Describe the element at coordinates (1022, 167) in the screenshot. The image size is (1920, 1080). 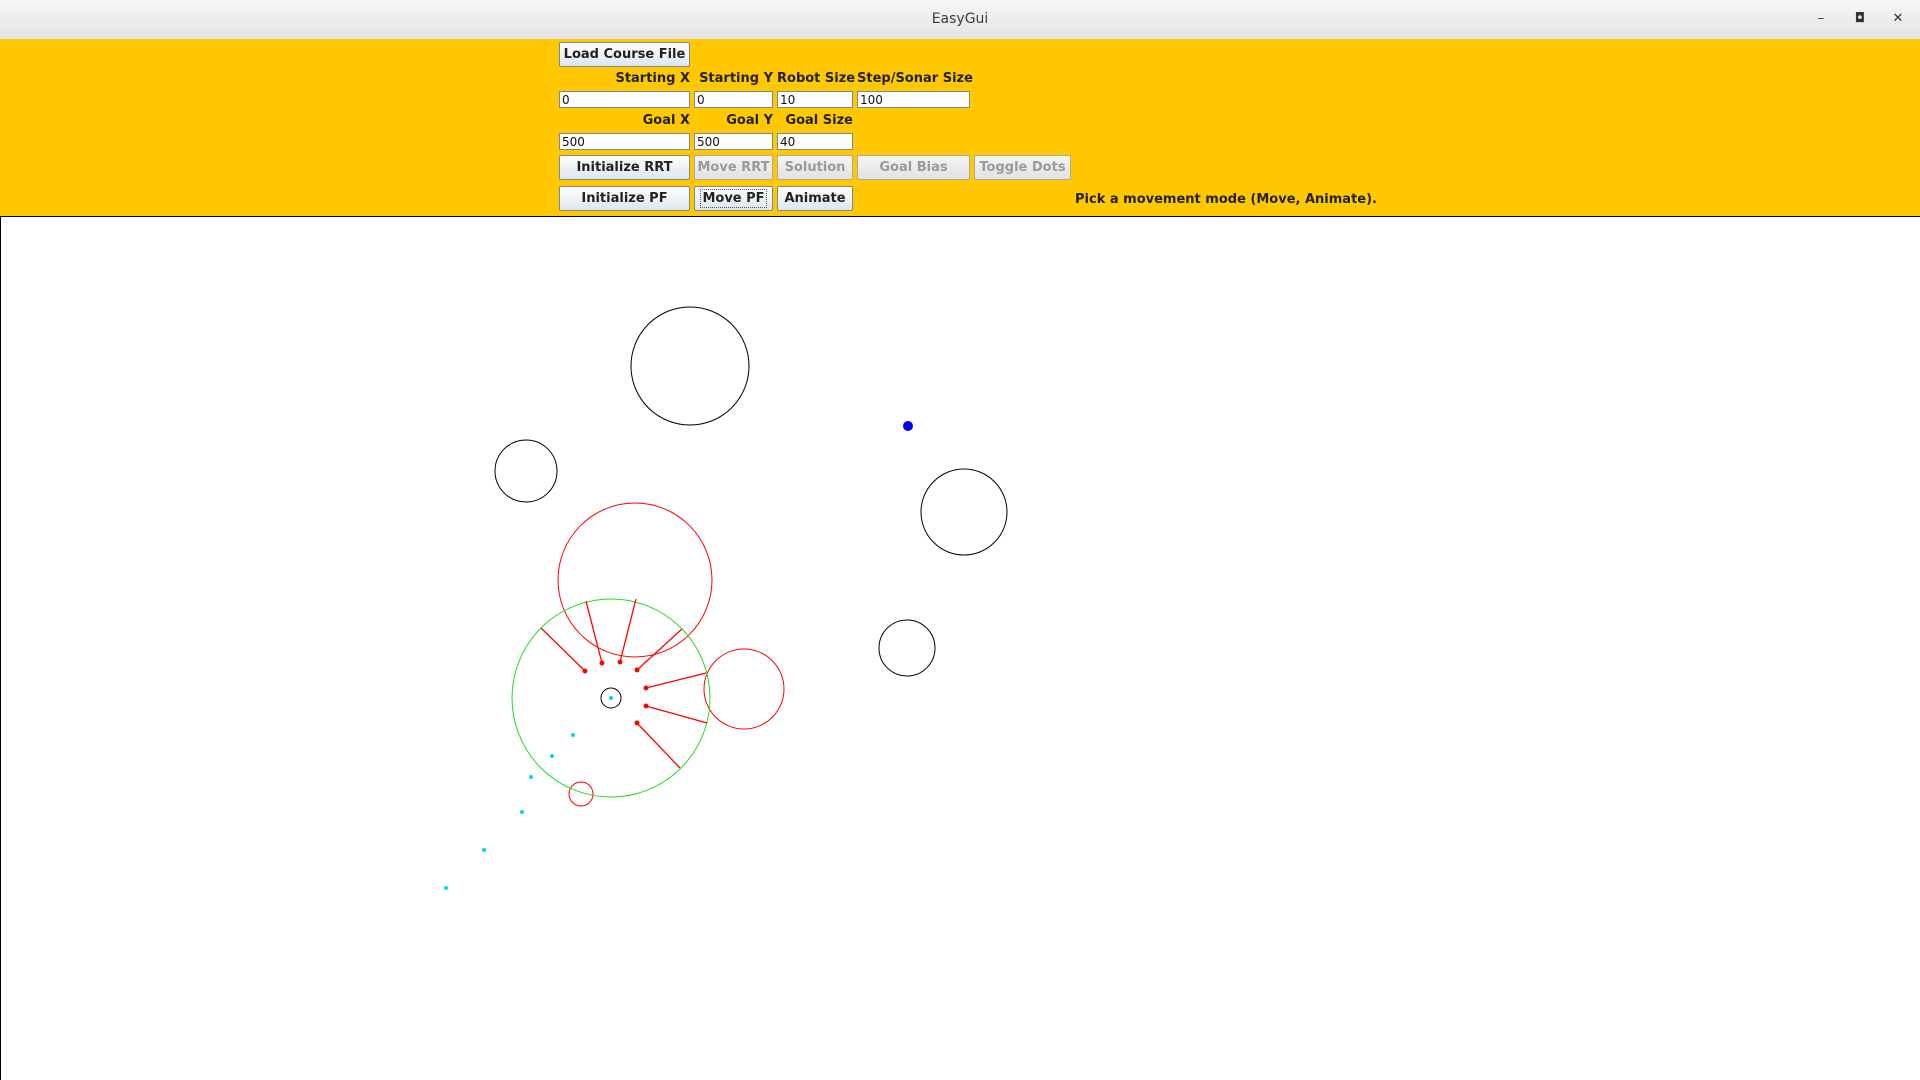
I see `toggle-dots-button: Toggle Dots` at that location.